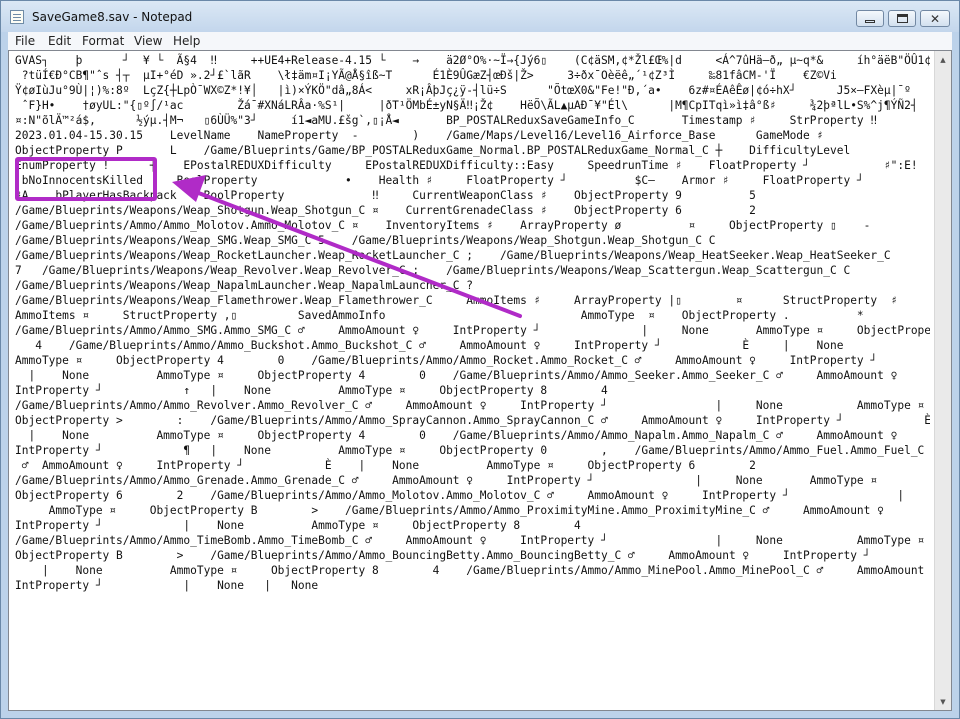  Describe the element at coordinates (186, 41) in the screenshot. I see `menu-help: Help` at that location.